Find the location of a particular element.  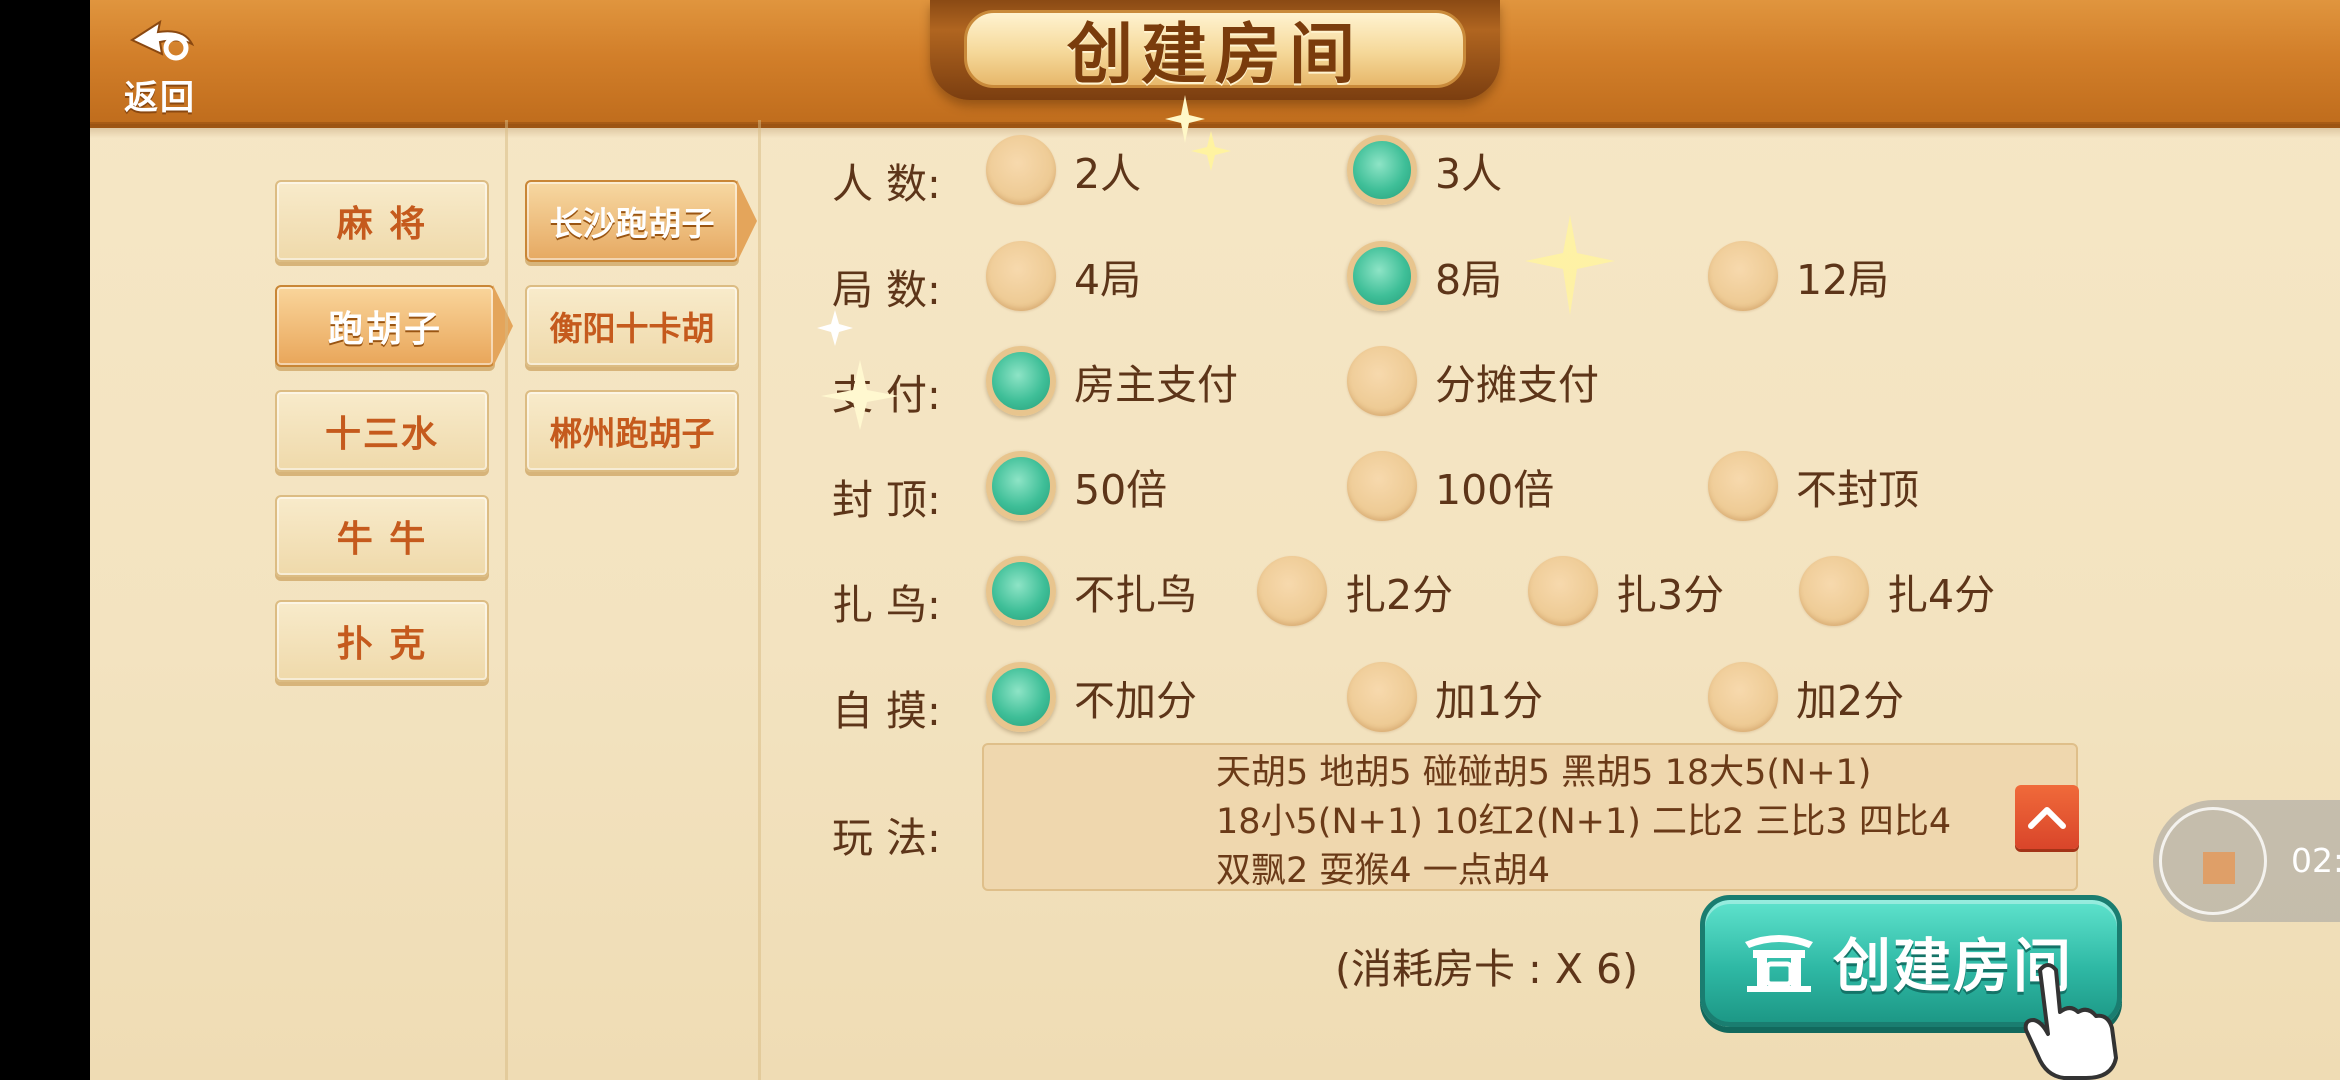

back-label: 返回 is located at coordinates (160, 98).